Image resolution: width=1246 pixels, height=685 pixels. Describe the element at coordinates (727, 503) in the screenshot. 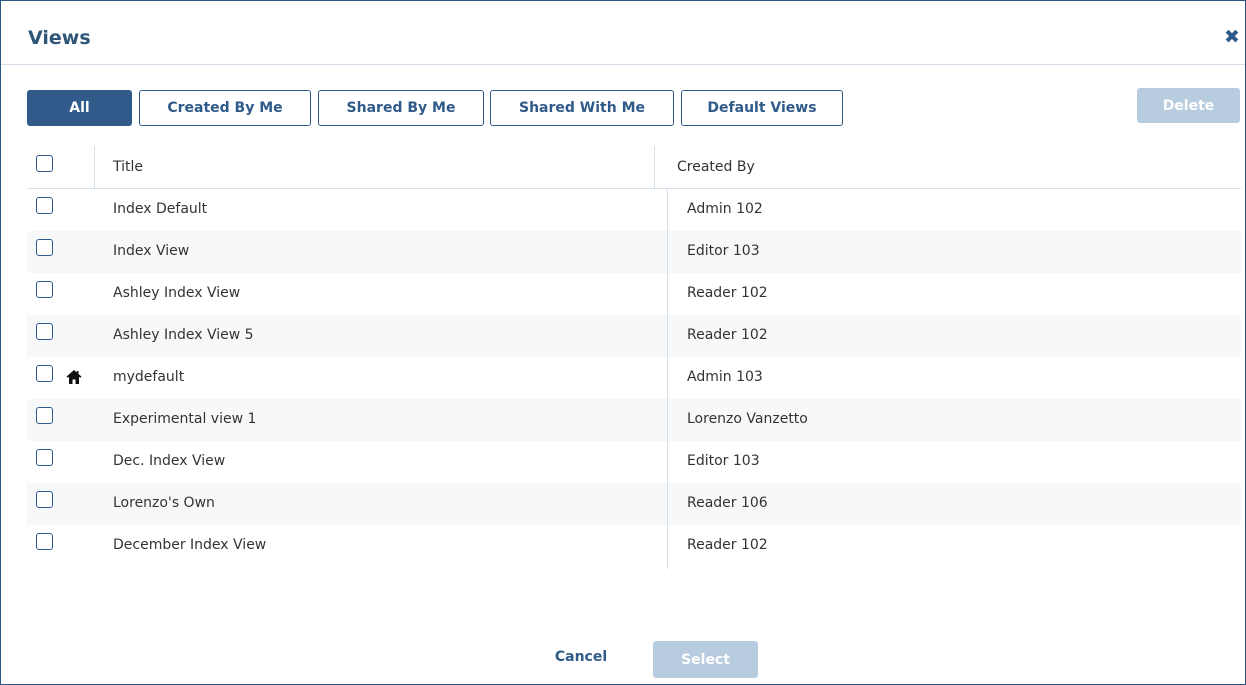

I see `cell-created-by: Reader 106` at that location.